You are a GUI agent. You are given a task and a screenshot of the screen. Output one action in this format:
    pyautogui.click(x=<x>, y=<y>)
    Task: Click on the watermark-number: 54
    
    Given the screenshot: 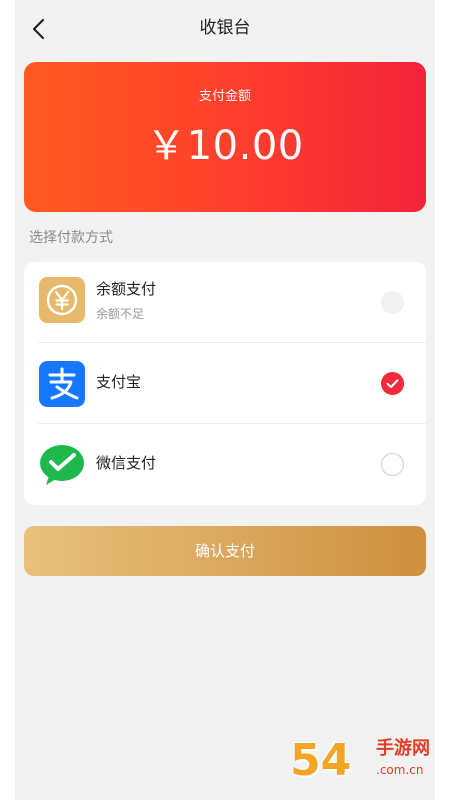 What is the action you would take?
    pyautogui.click(x=321, y=760)
    